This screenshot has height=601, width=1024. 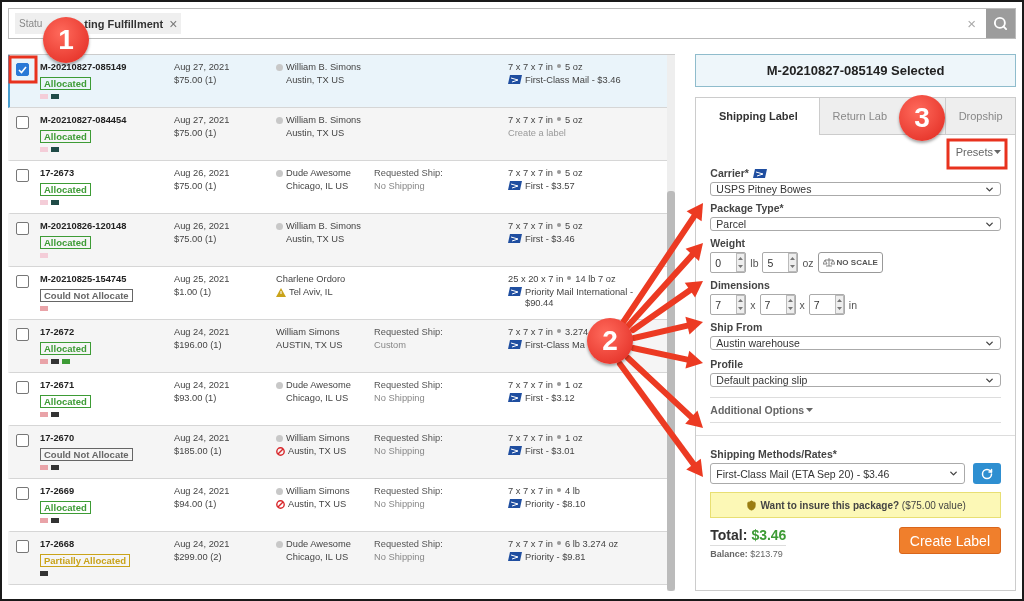 I want to click on scale-icon, so click(x=828, y=262).